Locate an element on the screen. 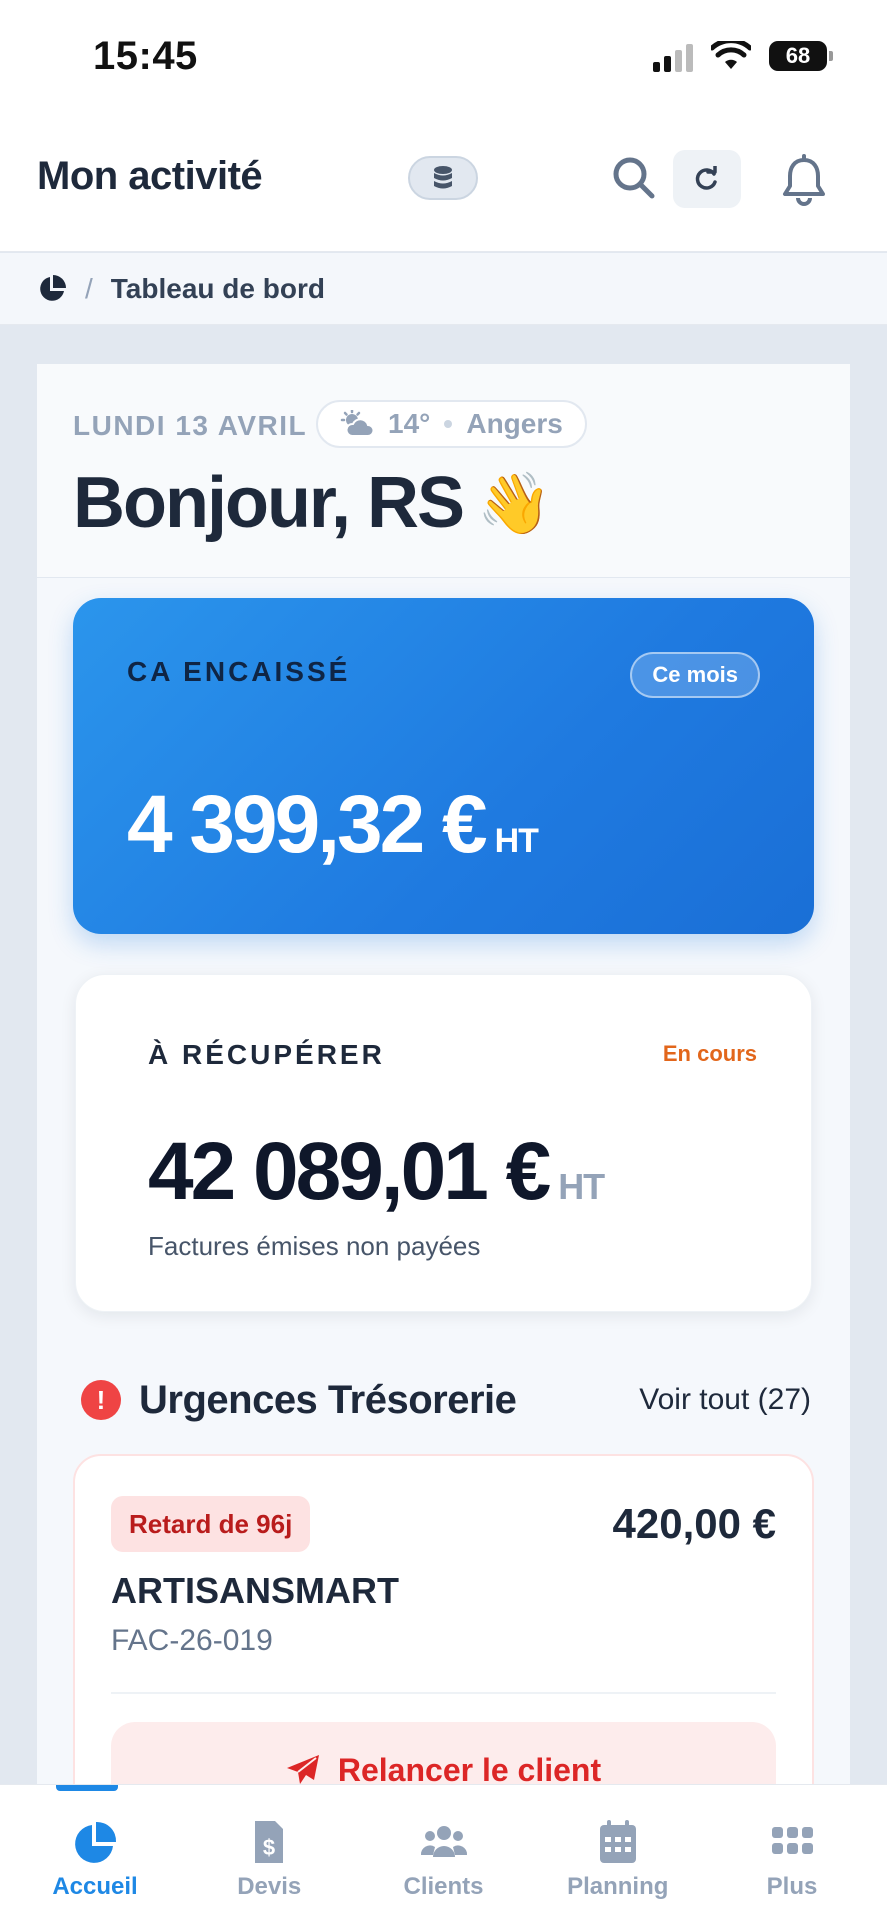 The image size is (887, 1920). nav-label: Devis is located at coordinates (269, 1886).